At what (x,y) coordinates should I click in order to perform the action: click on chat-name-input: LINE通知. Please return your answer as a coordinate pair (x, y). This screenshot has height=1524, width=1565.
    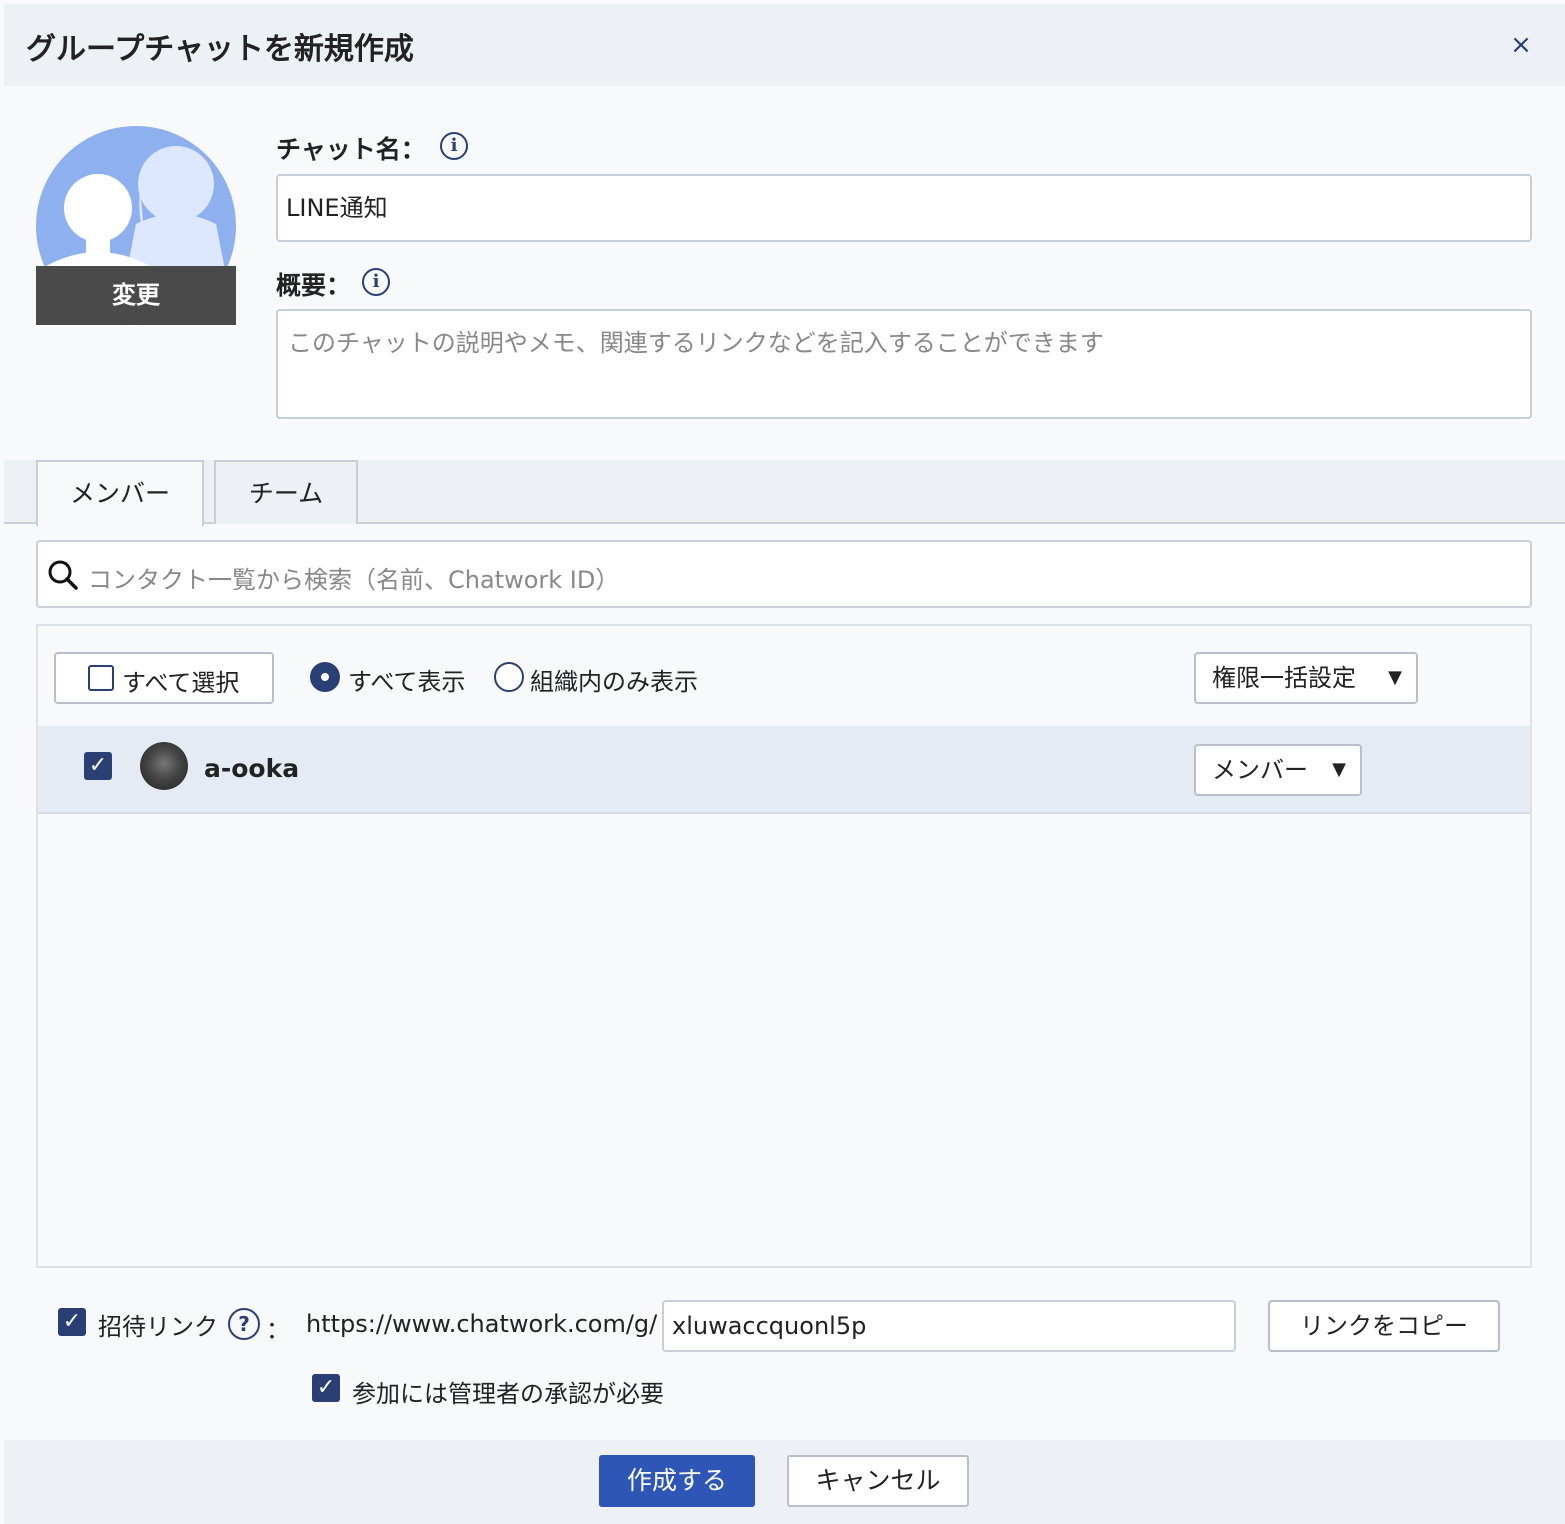
    Looking at the image, I should click on (904, 208).